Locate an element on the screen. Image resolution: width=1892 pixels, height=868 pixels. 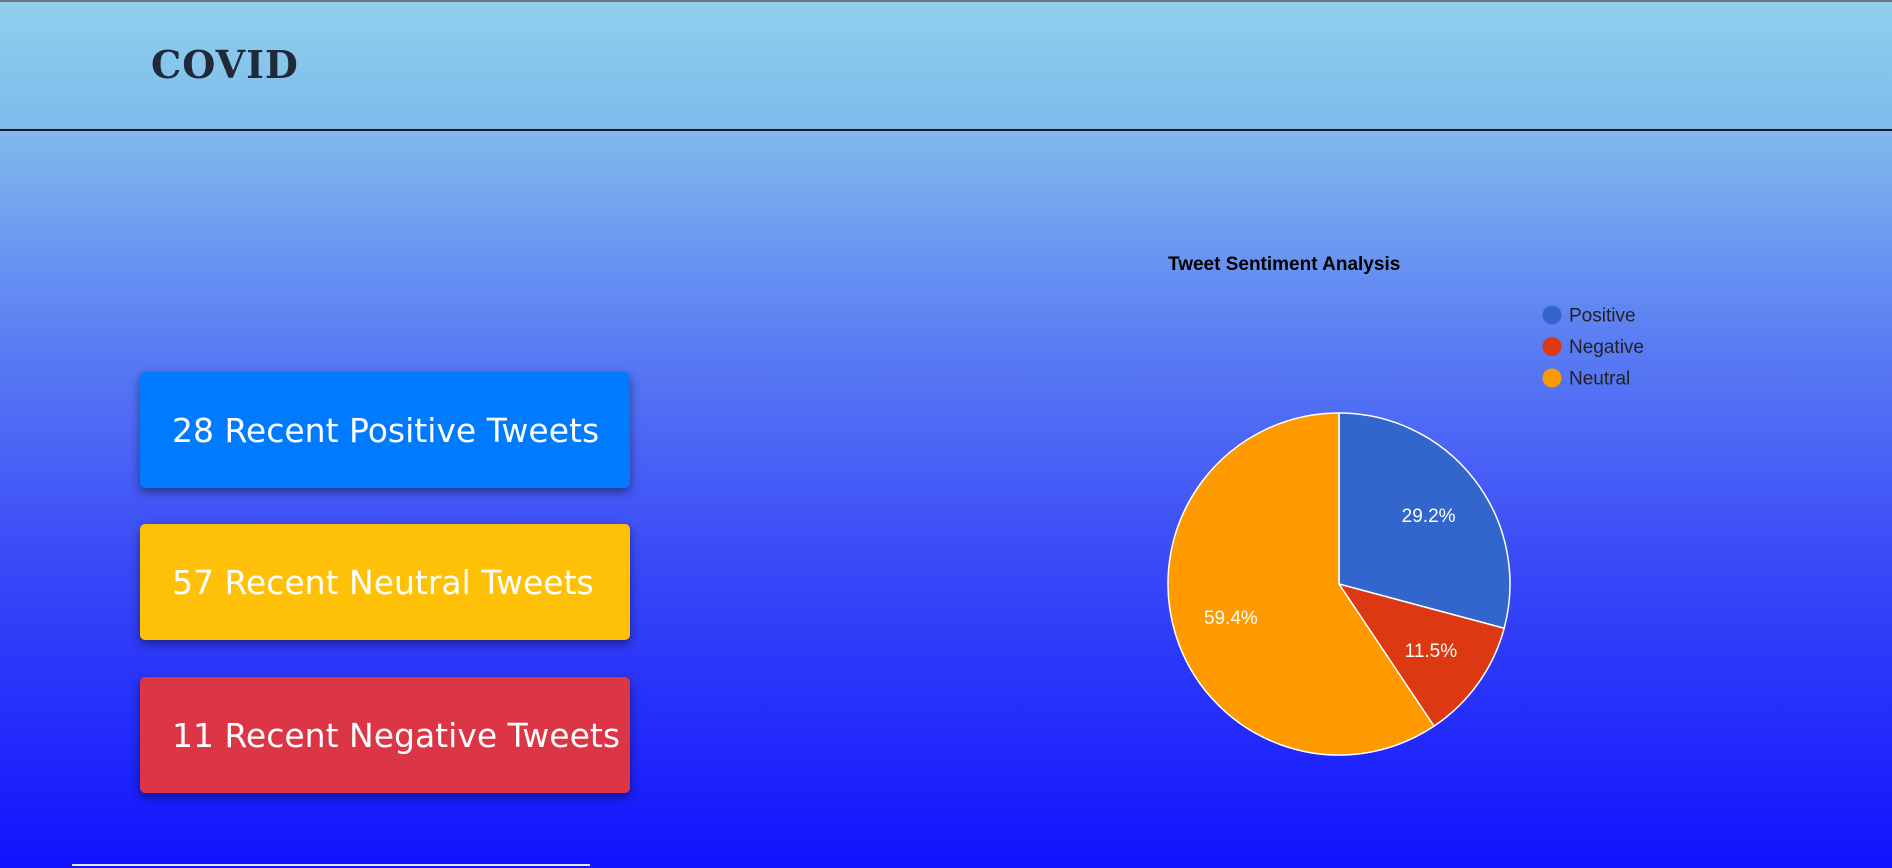
slice-label-positive: 29.2% is located at coordinates (1429, 516).